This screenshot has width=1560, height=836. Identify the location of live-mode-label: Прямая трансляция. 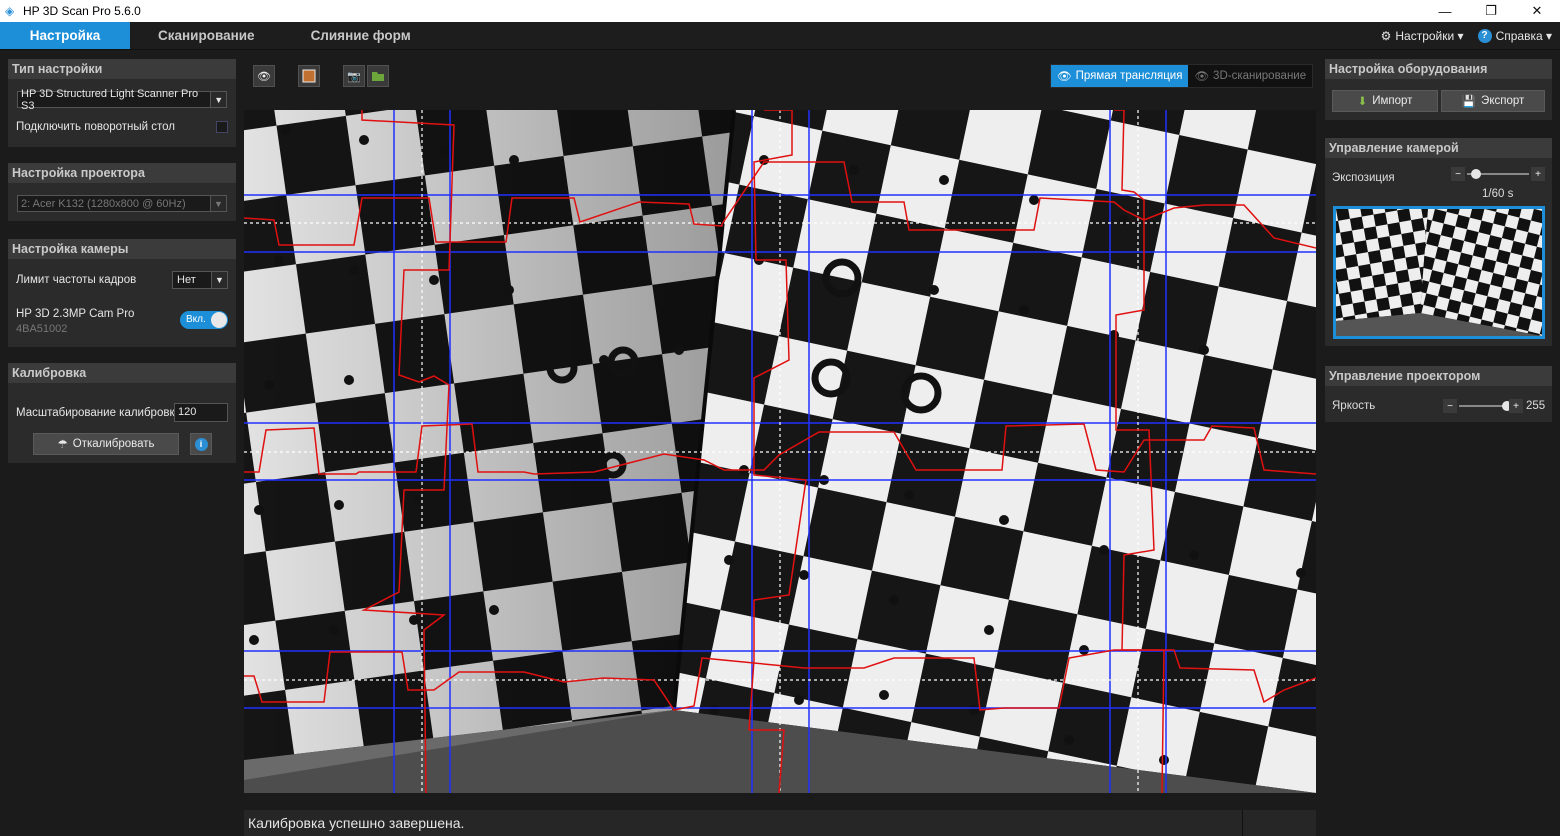
(1129, 76).